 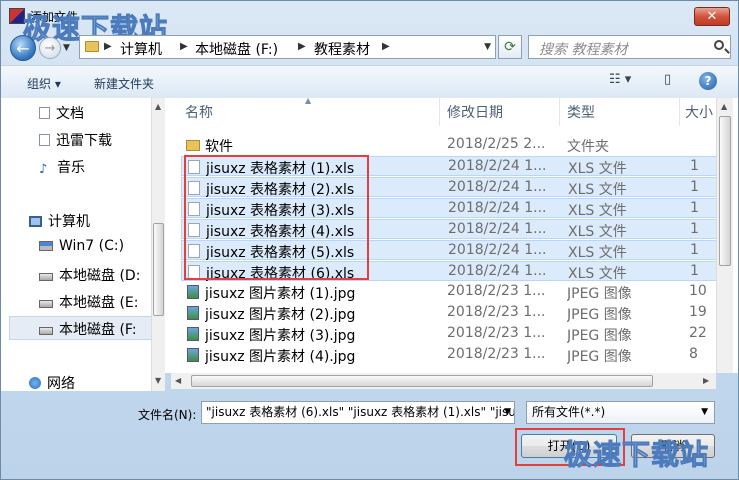 What do you see at coordinates (581, 112) in the screenshot?
I see `column-header-type: 类型` at bounding box center [581, 112].